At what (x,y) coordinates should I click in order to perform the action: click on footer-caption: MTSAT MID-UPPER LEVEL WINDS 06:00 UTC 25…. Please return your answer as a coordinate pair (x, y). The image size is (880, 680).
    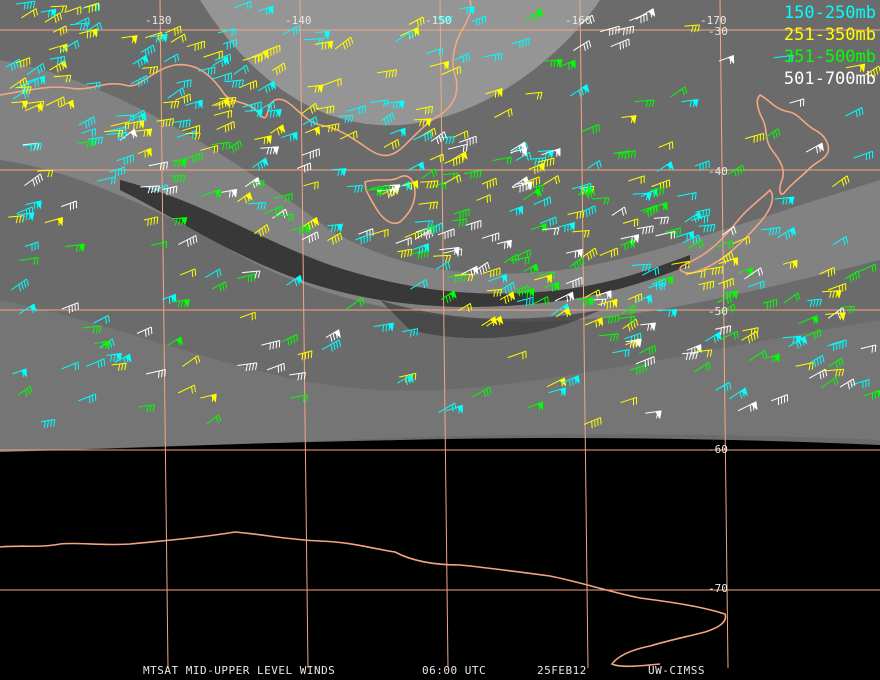
    Looking at the image, I should click on (440, 671).